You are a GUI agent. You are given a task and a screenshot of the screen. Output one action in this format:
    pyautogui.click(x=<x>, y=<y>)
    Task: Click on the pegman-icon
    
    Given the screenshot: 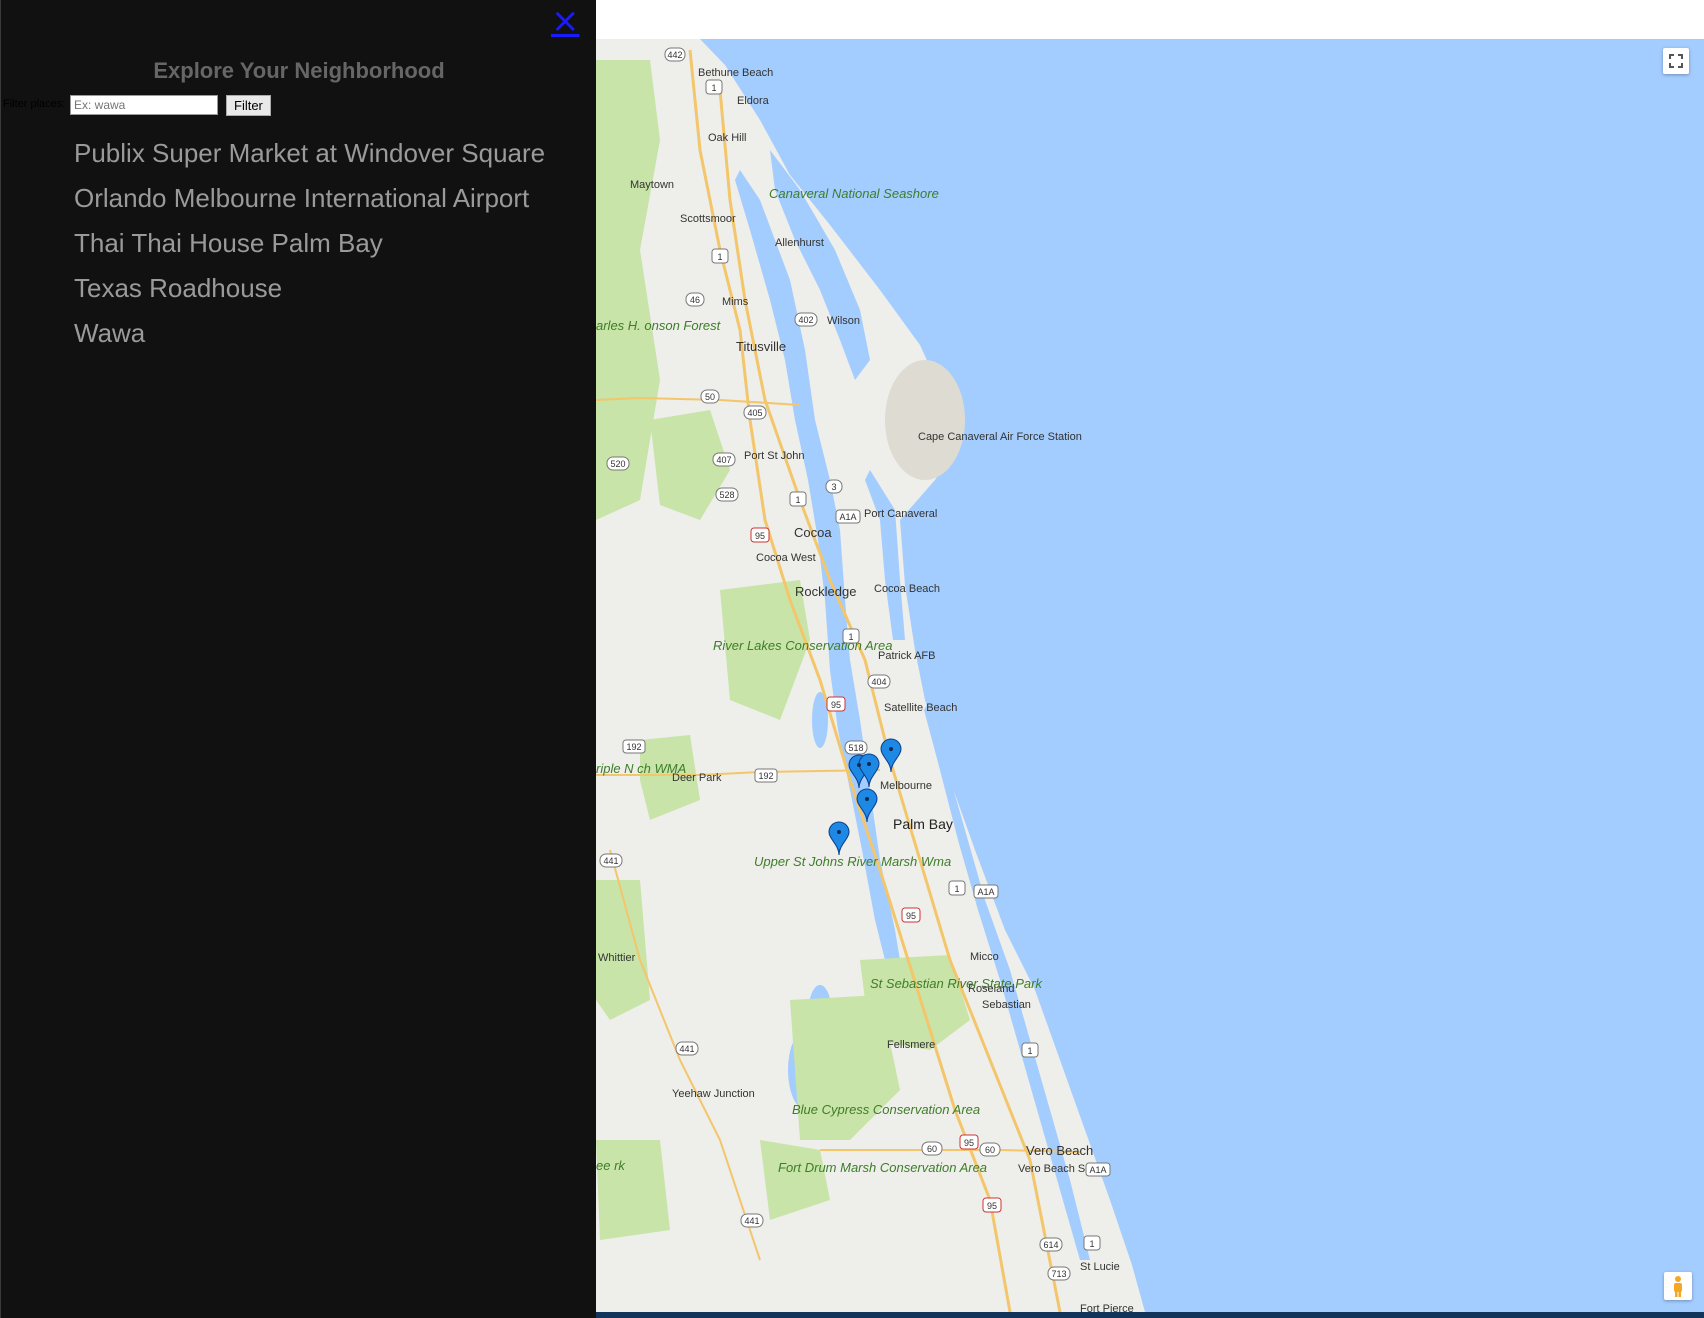 What is the action you would take?
    pyautogui.click(x=1678, y=1286)
    